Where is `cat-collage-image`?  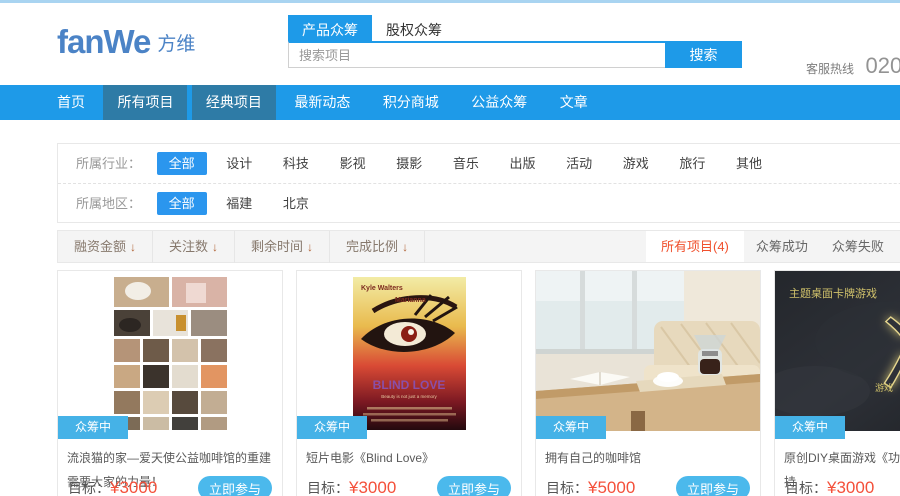 cat-collage-image is located at coordinates (170, 353).